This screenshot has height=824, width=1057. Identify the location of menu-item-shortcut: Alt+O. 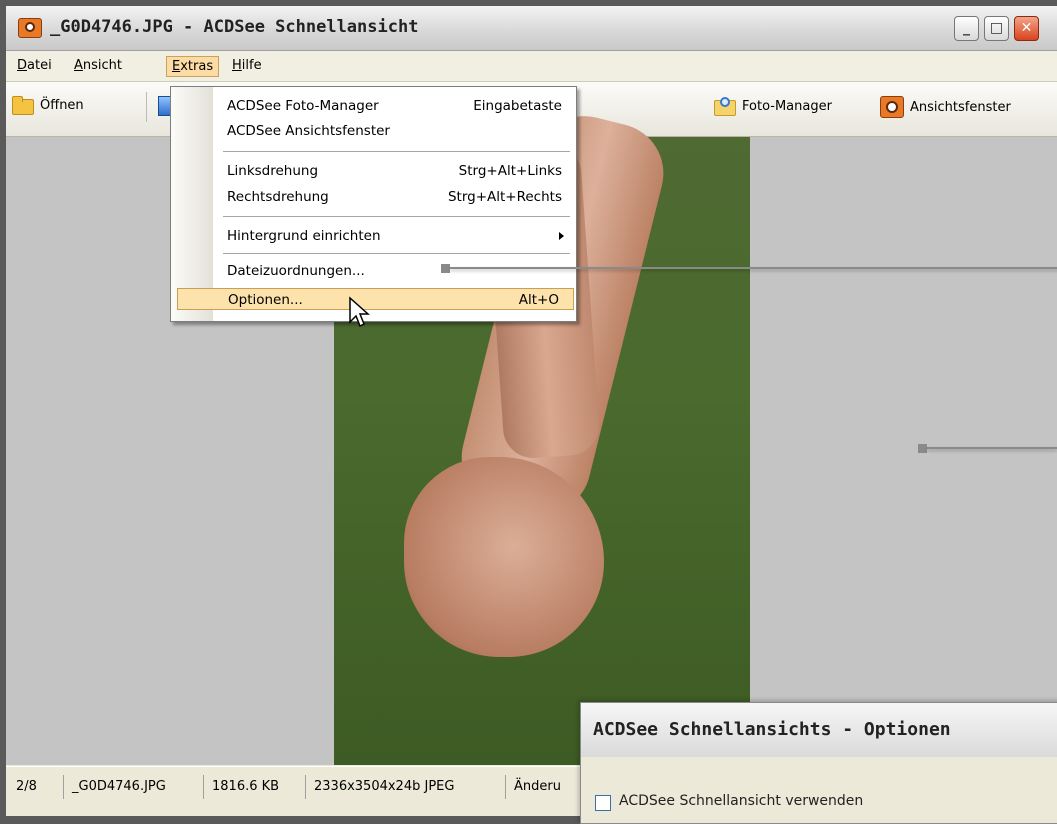
(538, 300).